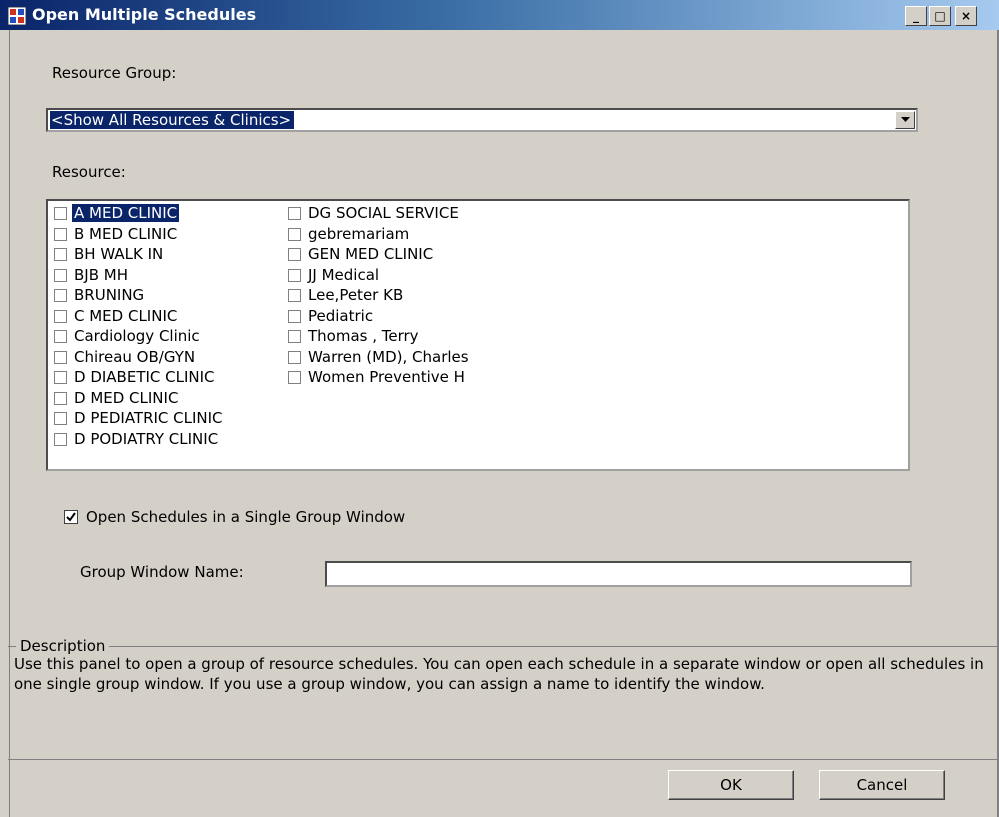  Describe the element at coordinates (119, 254) in the screenshot. I see `list-item-label: BH WALK IN` at that location.